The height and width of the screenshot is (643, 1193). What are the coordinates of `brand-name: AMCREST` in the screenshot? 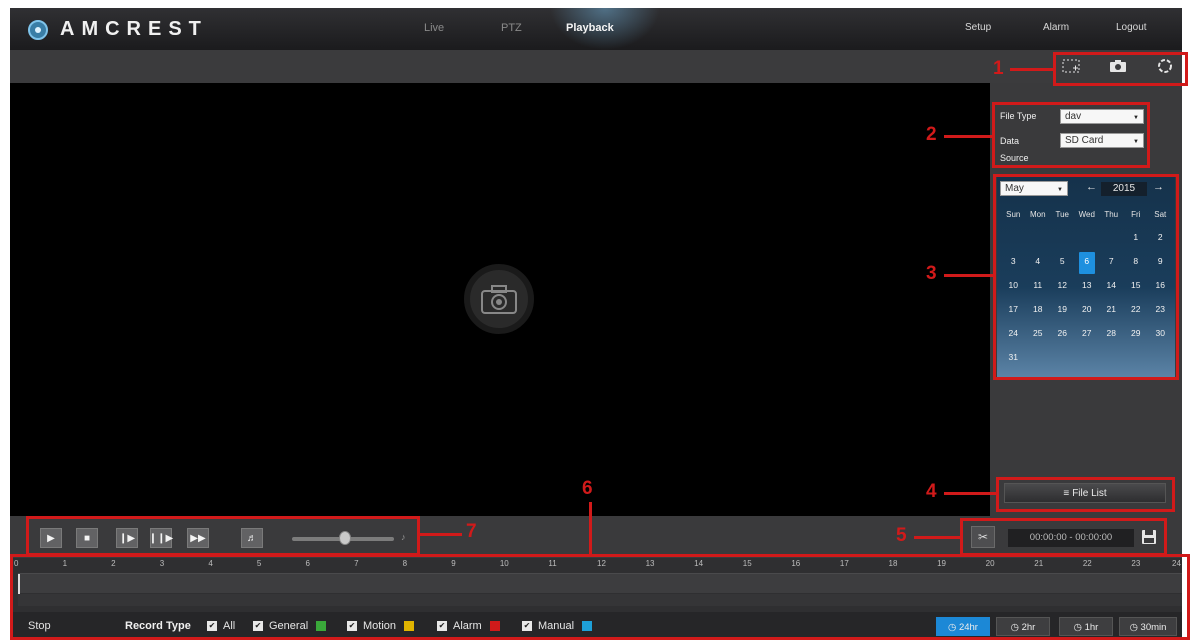 It's located at (134, 29).